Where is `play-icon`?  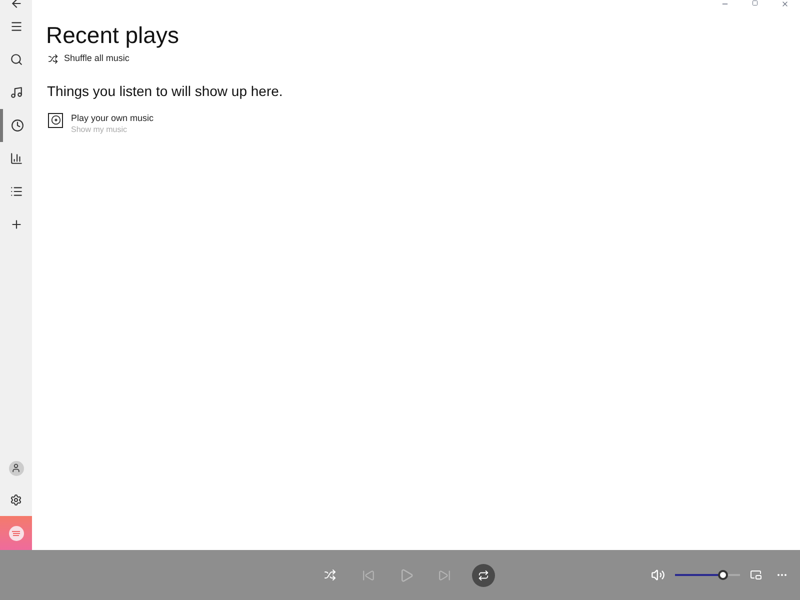 play-icon is located at coordinates (406, 575).